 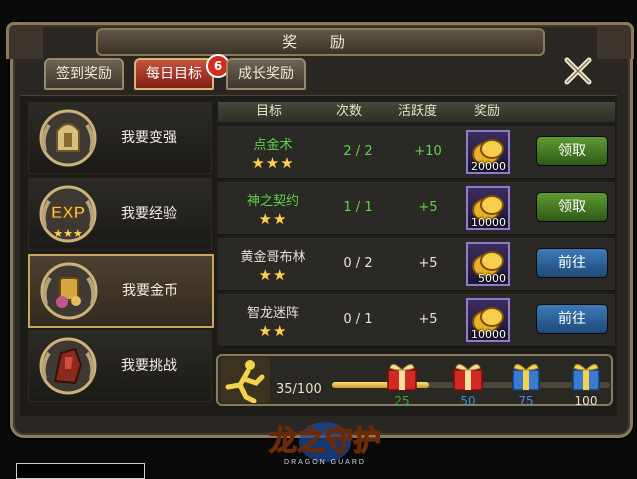 I want to click on difficulty-stars: ★★★, so click(x=273, y=163).